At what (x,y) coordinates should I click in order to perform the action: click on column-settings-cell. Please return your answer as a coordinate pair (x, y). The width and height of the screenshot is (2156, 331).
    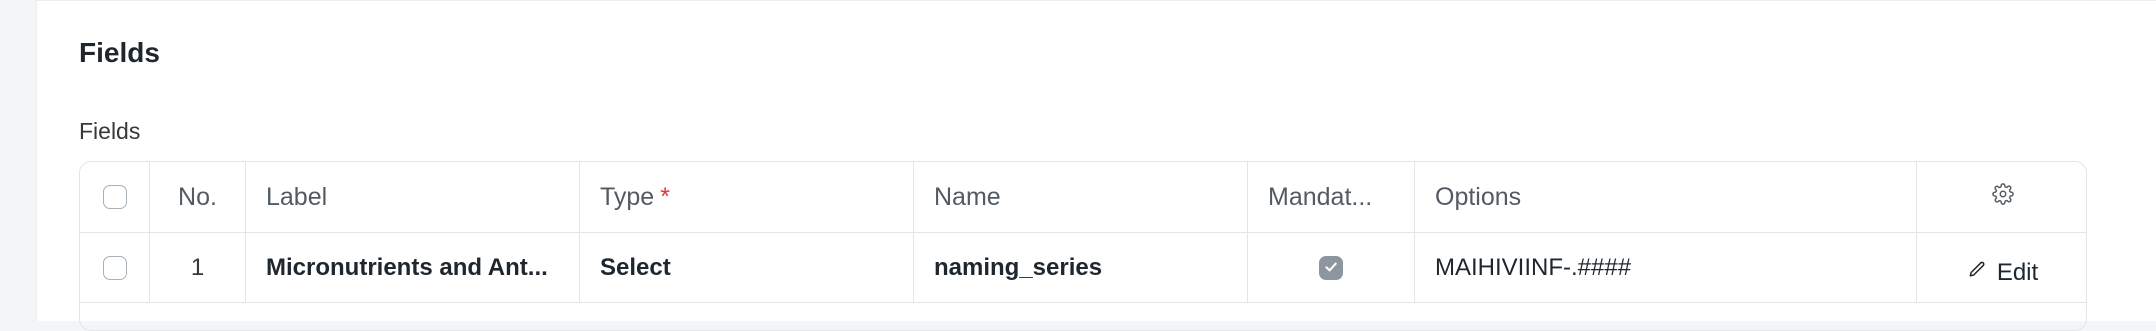
    Looking at the image, I should click on (2001, 197).